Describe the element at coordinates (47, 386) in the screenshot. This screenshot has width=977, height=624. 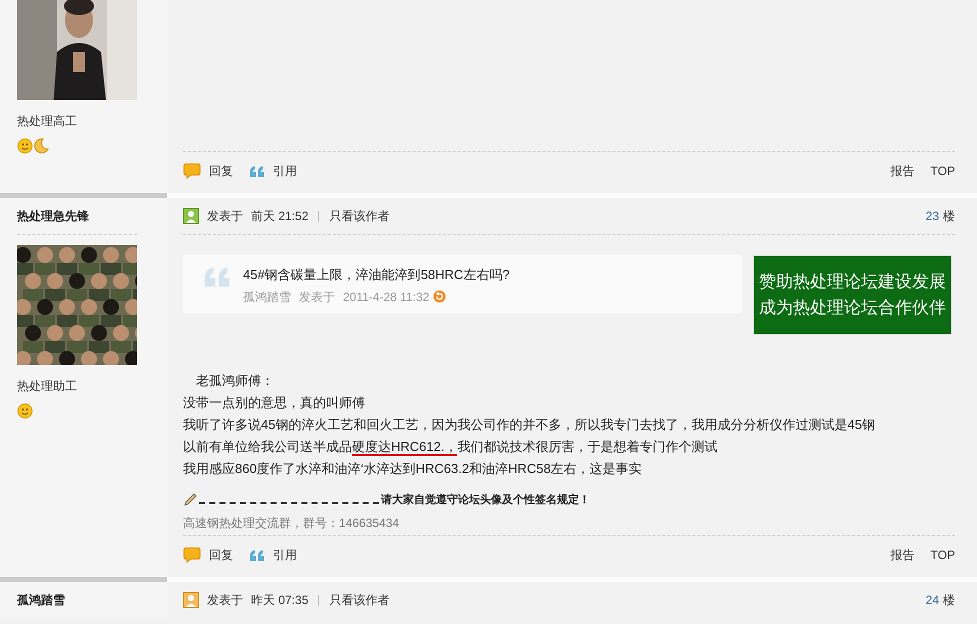
I see `user-rank: 热处理助工` at that location.